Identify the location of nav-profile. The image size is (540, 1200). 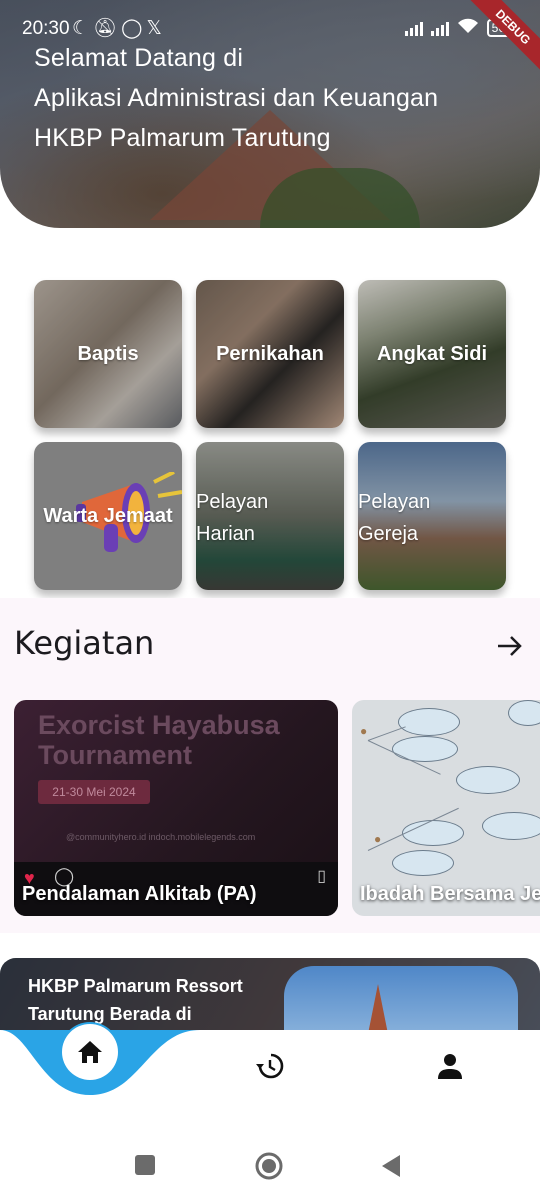
(450, 1066).